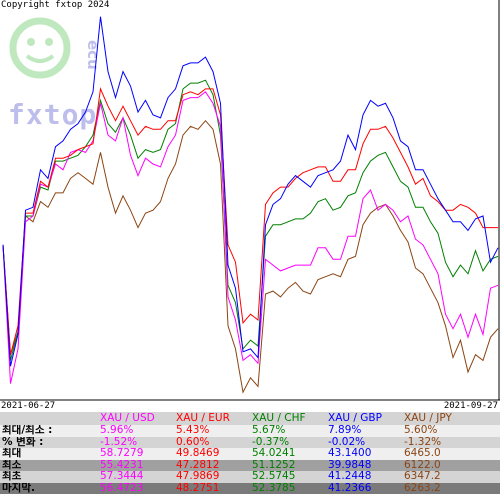  Describe the element at coordinates (451, 418) in the screenshot. I see `legend-jpy: XAU / JPY` at that location.